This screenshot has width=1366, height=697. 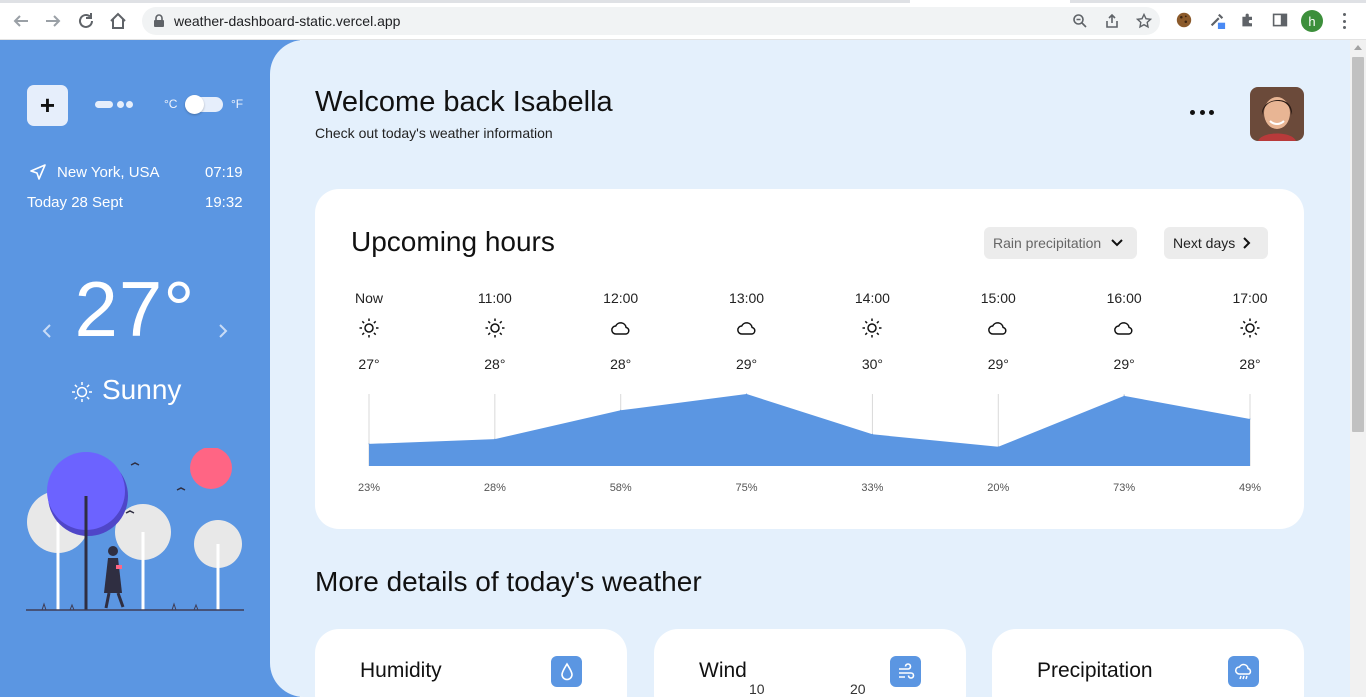 What do you see at coordinates (1080, 21) in the screenshot?
I see `zoom-icon` at bounding box center [1080, 21].